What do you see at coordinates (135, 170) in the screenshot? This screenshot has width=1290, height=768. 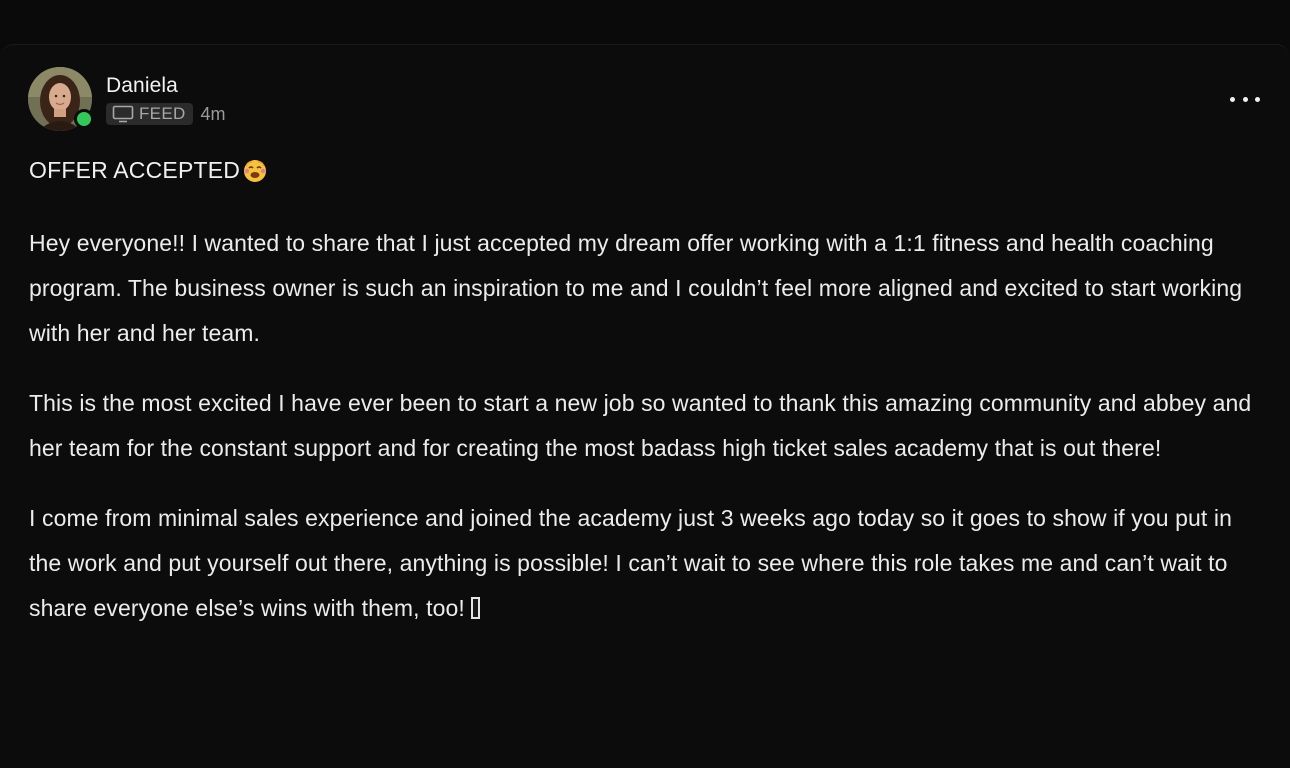 I see `post-title-text: OFFER ACCEPTED` at bounding box center [135, 170].